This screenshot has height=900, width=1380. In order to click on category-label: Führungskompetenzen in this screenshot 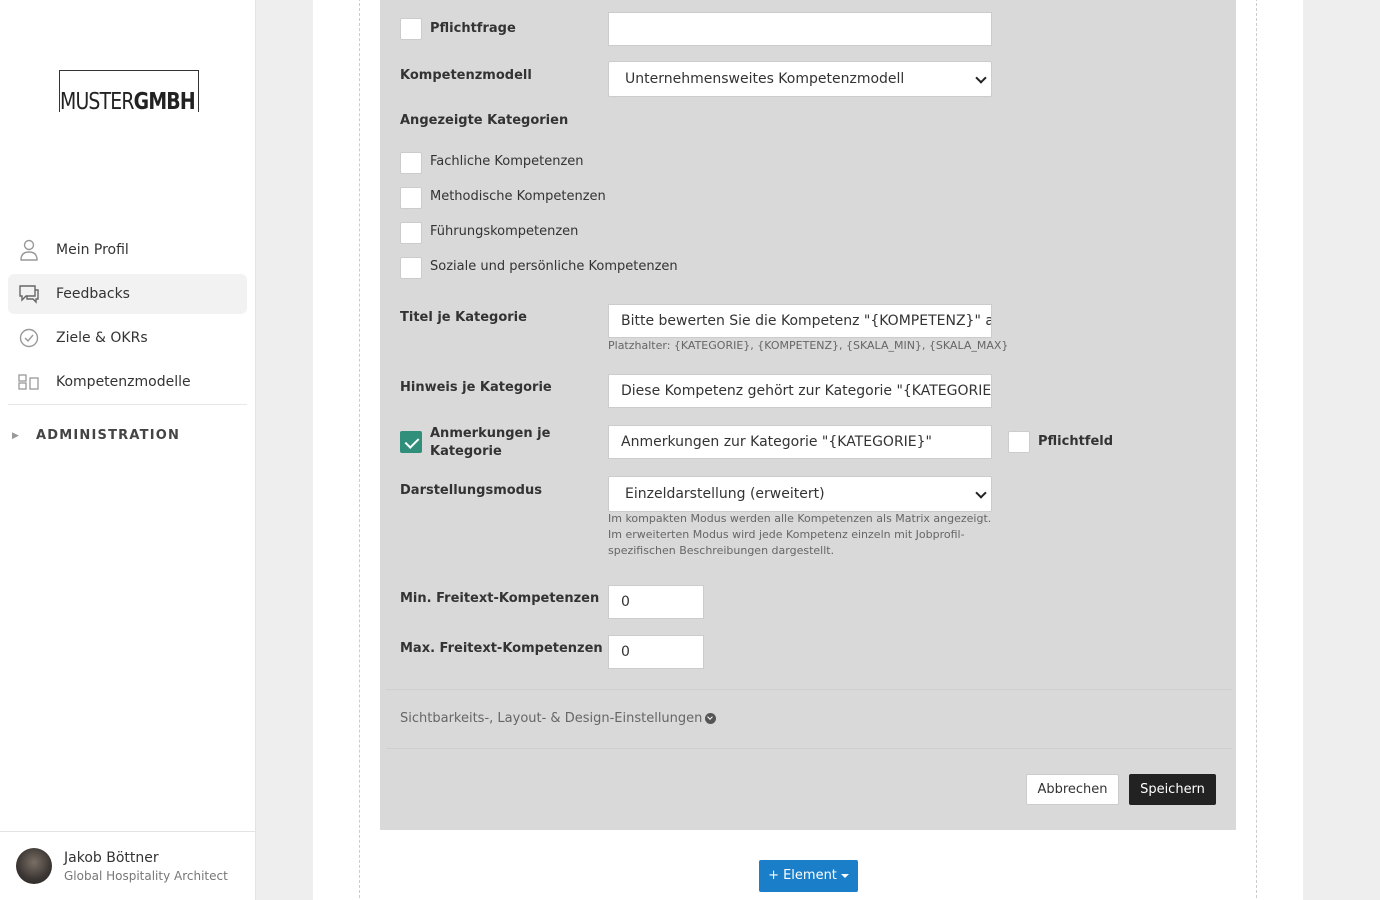, I will do `click(504, 231)`.